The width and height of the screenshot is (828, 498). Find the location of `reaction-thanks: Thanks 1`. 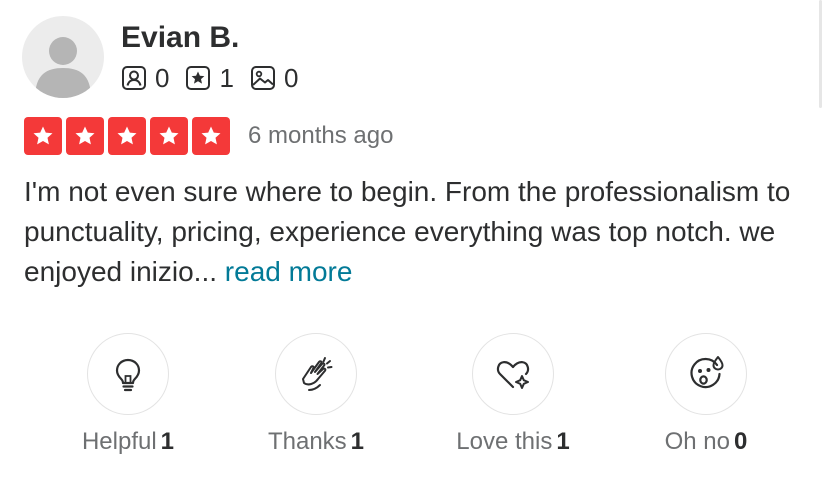

reaction-thanks: Thanks 1 is located at coordinates (316, 394).